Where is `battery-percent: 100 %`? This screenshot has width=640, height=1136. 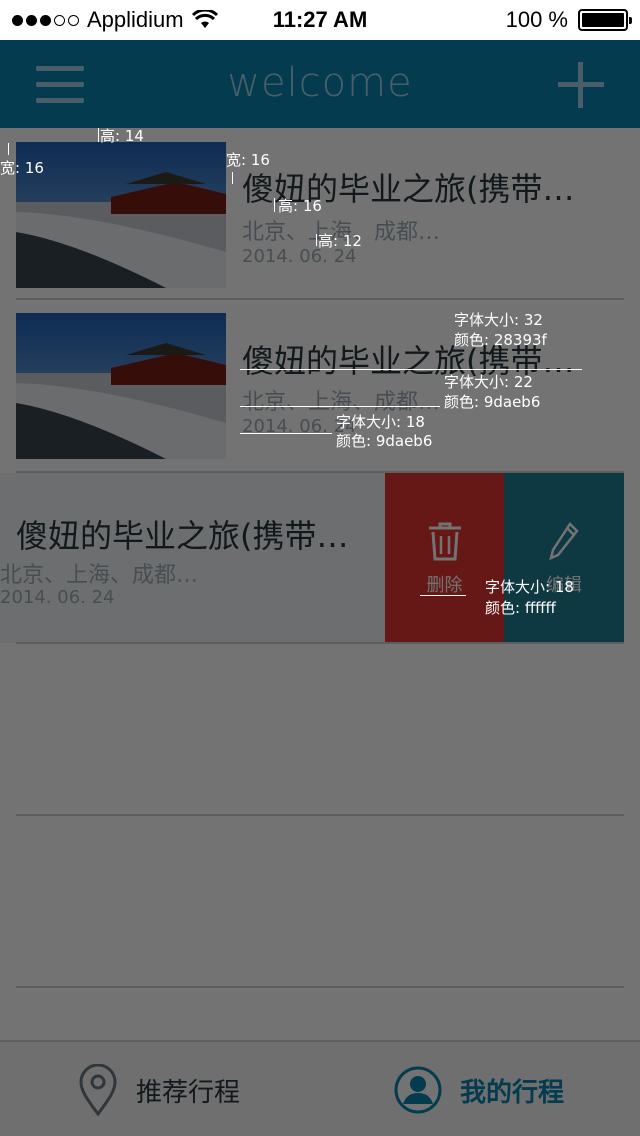
battery-percent: 100 % is located at coordinates (536, 19).